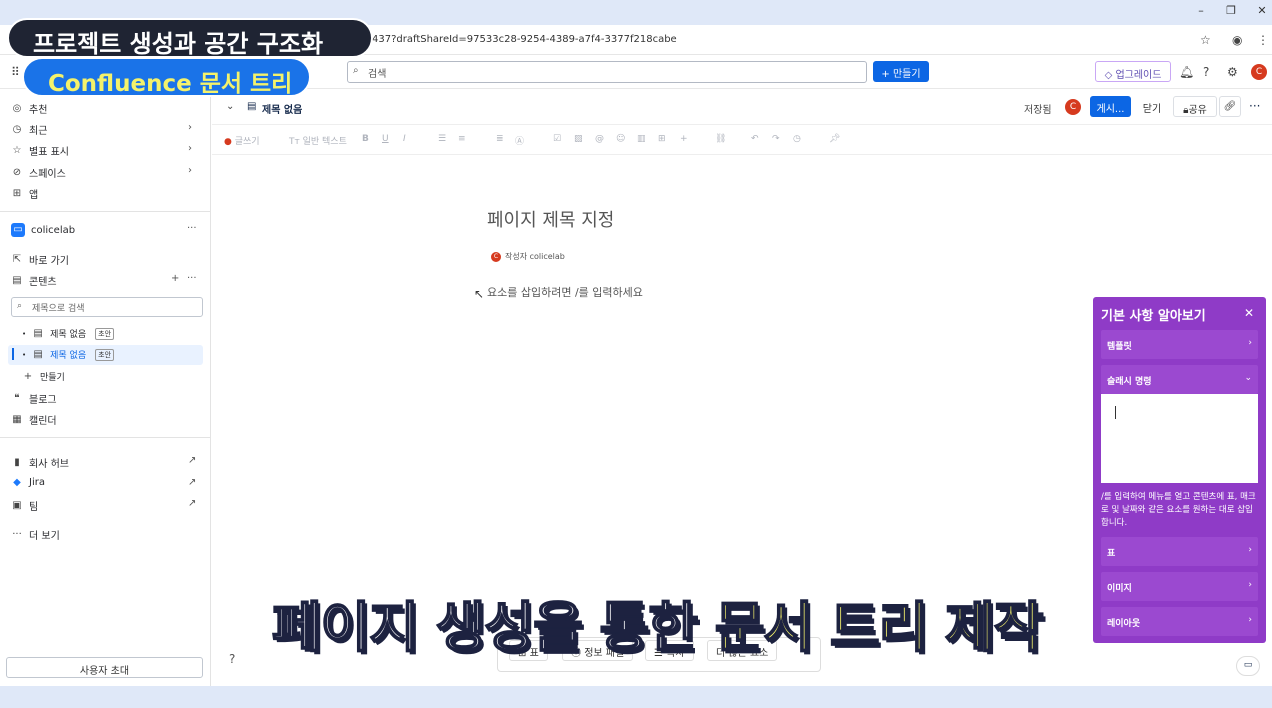  I want to click on redo-icon: ↷, so click(776, 139).